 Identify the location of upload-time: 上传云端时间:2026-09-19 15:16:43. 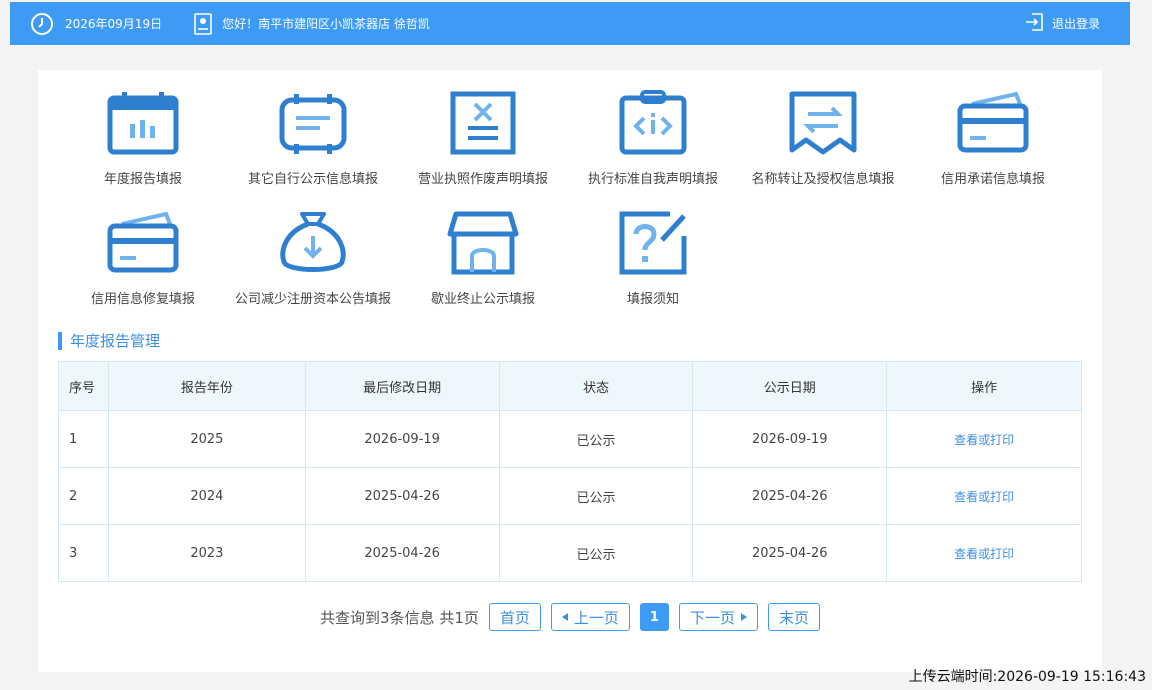
(1027, 677).